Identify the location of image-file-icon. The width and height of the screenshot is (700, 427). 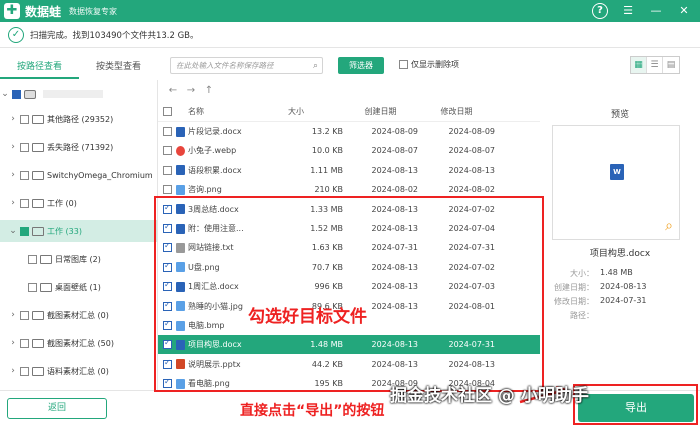
(180, 189).